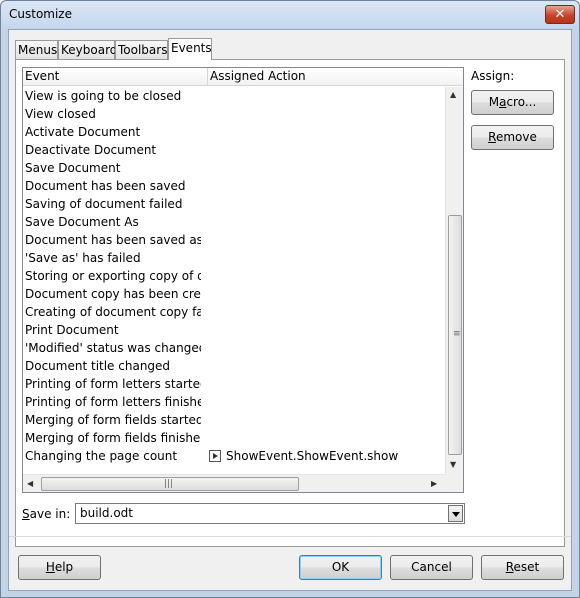 This screenshot has height=598, width=580. Describe the element at coordinates (72, 330) in the screenshot. I see `event-name: Print Document` at that location.